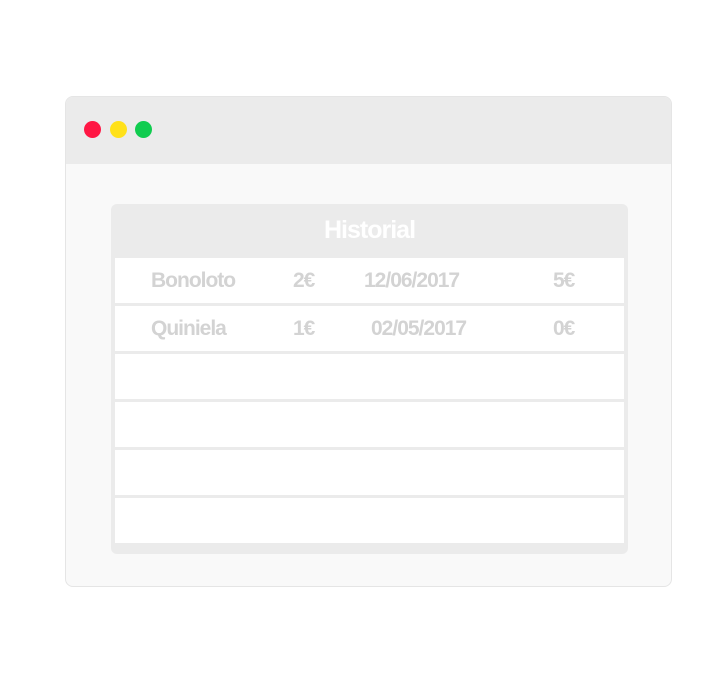 The height and width of the screenshot is (680, 720). I want to click on bet-date: 12/06/2017, so click(412, 280).